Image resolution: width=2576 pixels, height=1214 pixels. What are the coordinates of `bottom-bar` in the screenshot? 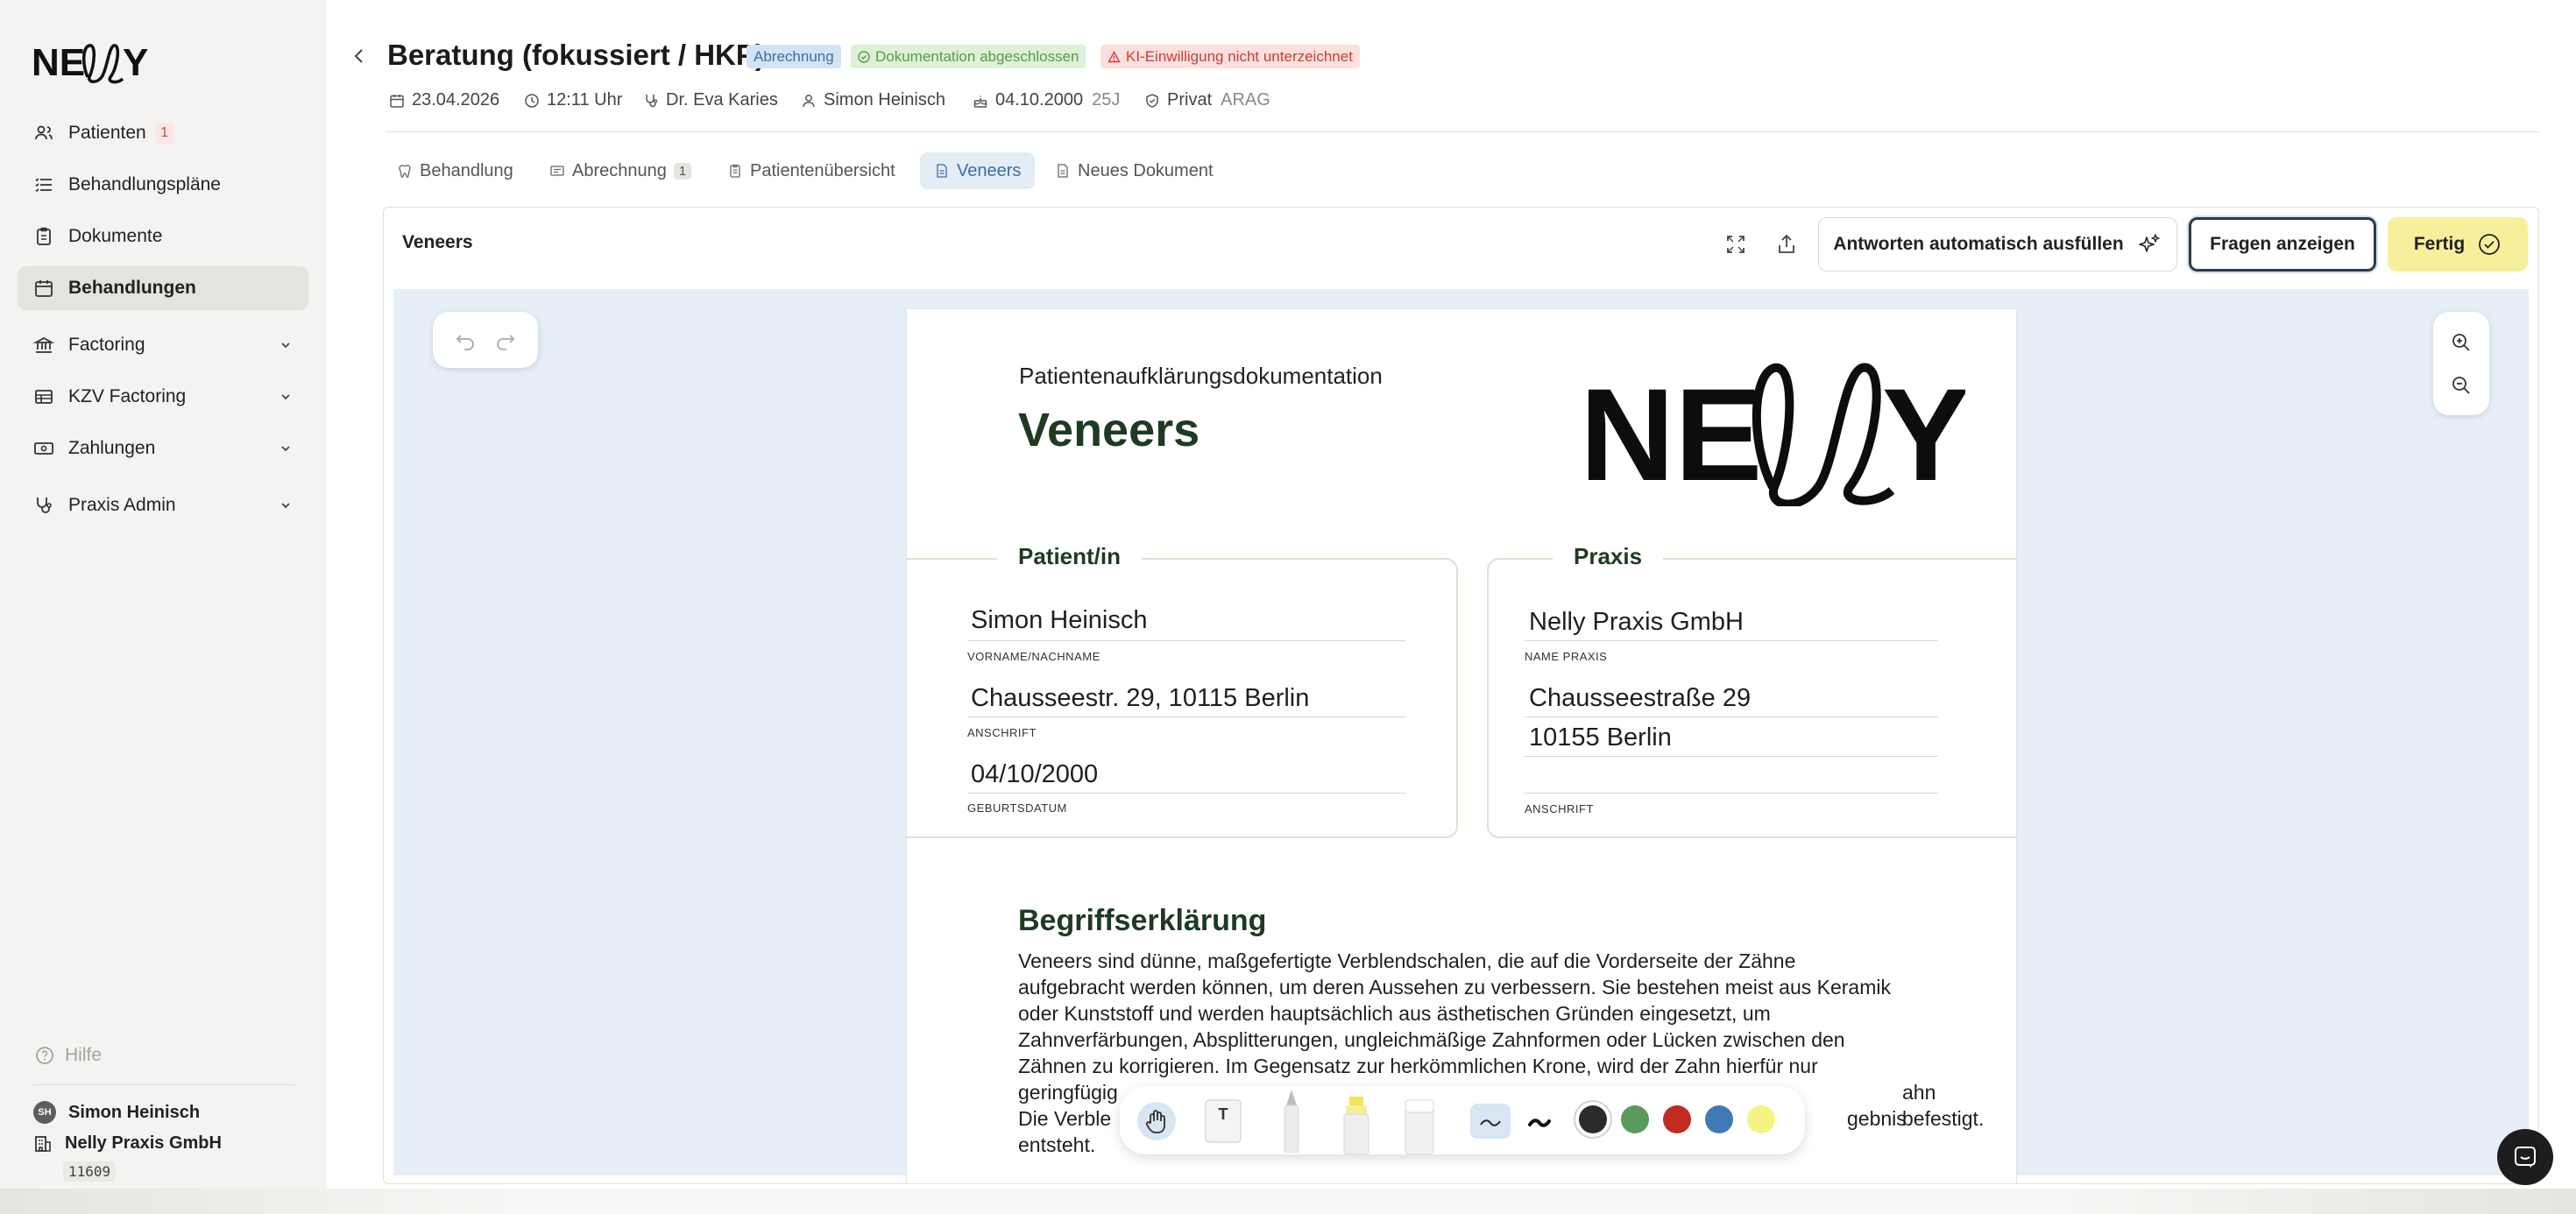 It's located at (1288, 1201).